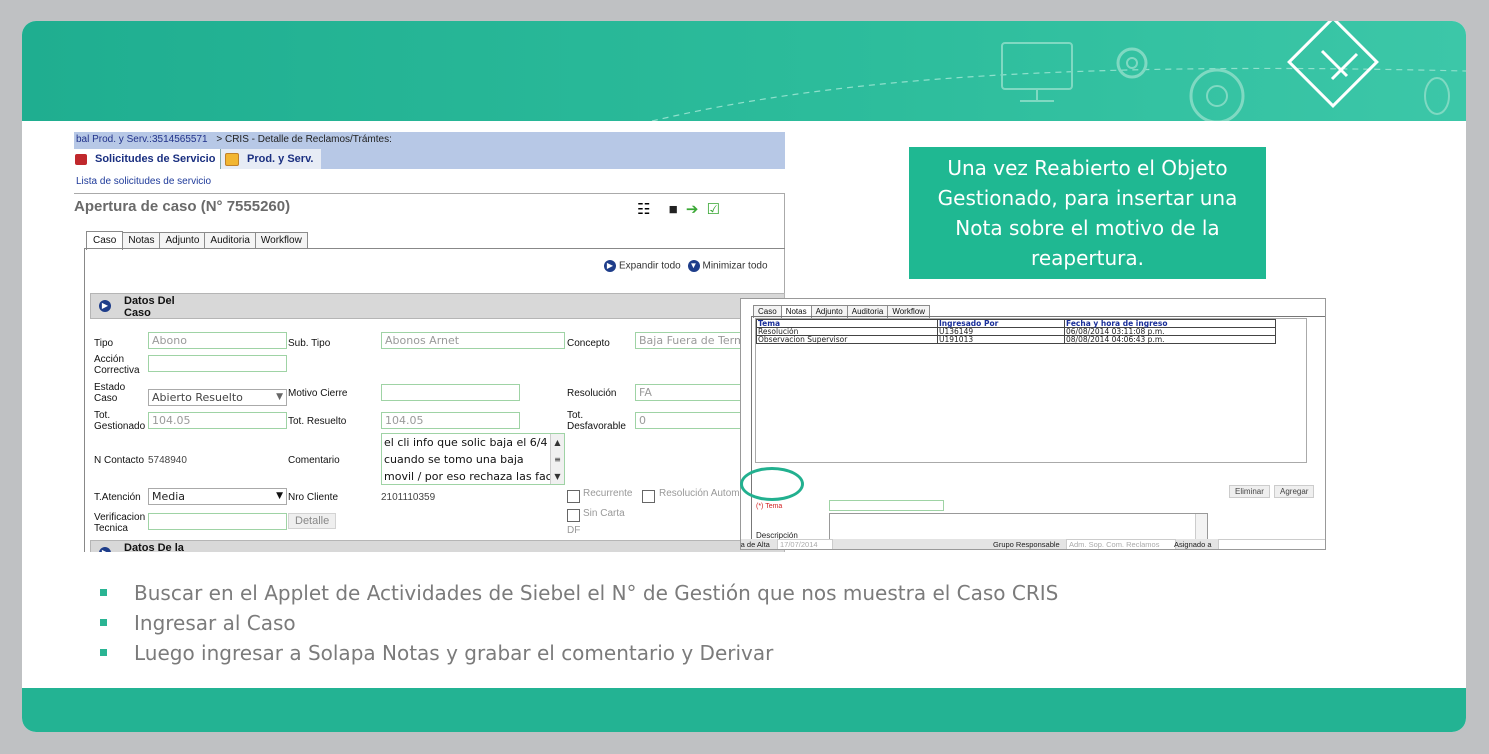 Image resolution: width=1489 pixels, height=754 pixels. I want to click on collapse-icon: ▼, so click(693, 266).